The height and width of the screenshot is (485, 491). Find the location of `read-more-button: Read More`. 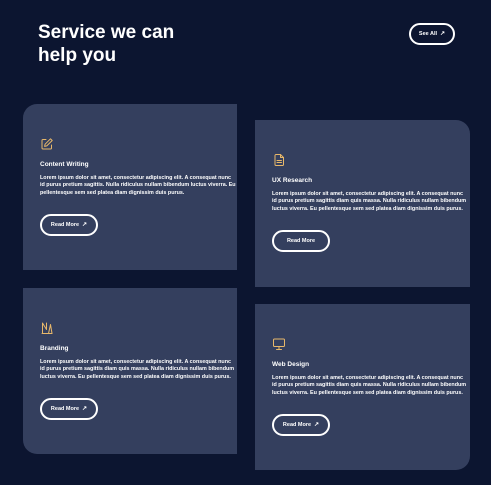

read-more-button: Read More is located at coordinates (301, 241).